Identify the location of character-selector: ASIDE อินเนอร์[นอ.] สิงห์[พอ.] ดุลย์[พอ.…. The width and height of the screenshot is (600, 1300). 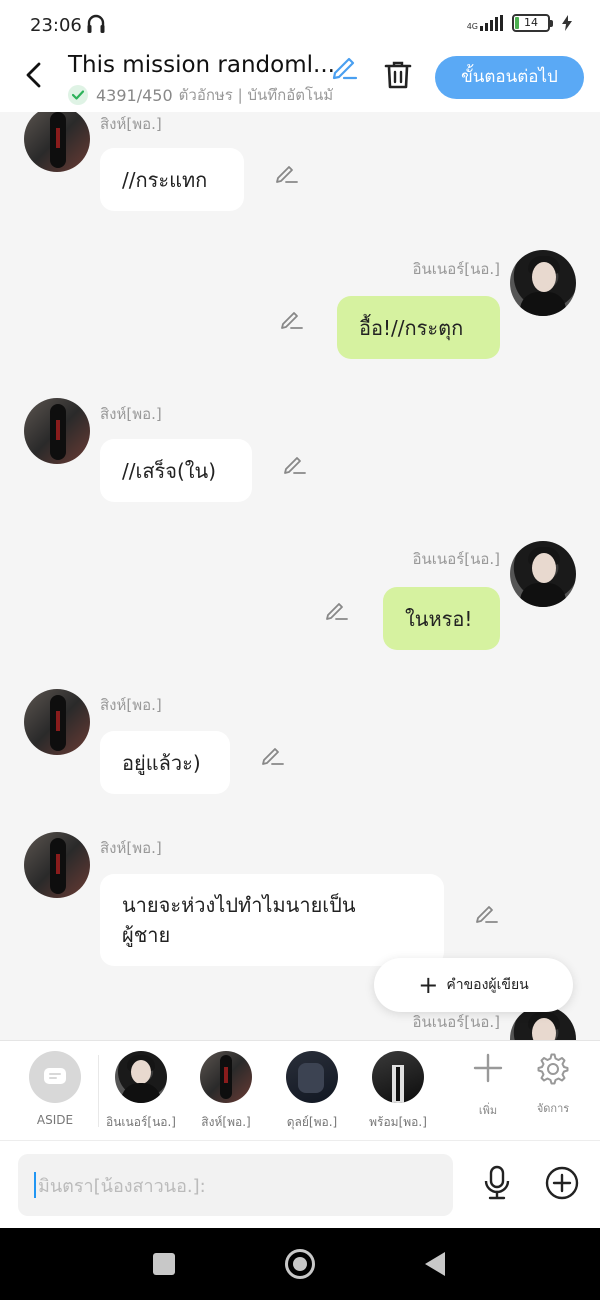
(300, 1090).